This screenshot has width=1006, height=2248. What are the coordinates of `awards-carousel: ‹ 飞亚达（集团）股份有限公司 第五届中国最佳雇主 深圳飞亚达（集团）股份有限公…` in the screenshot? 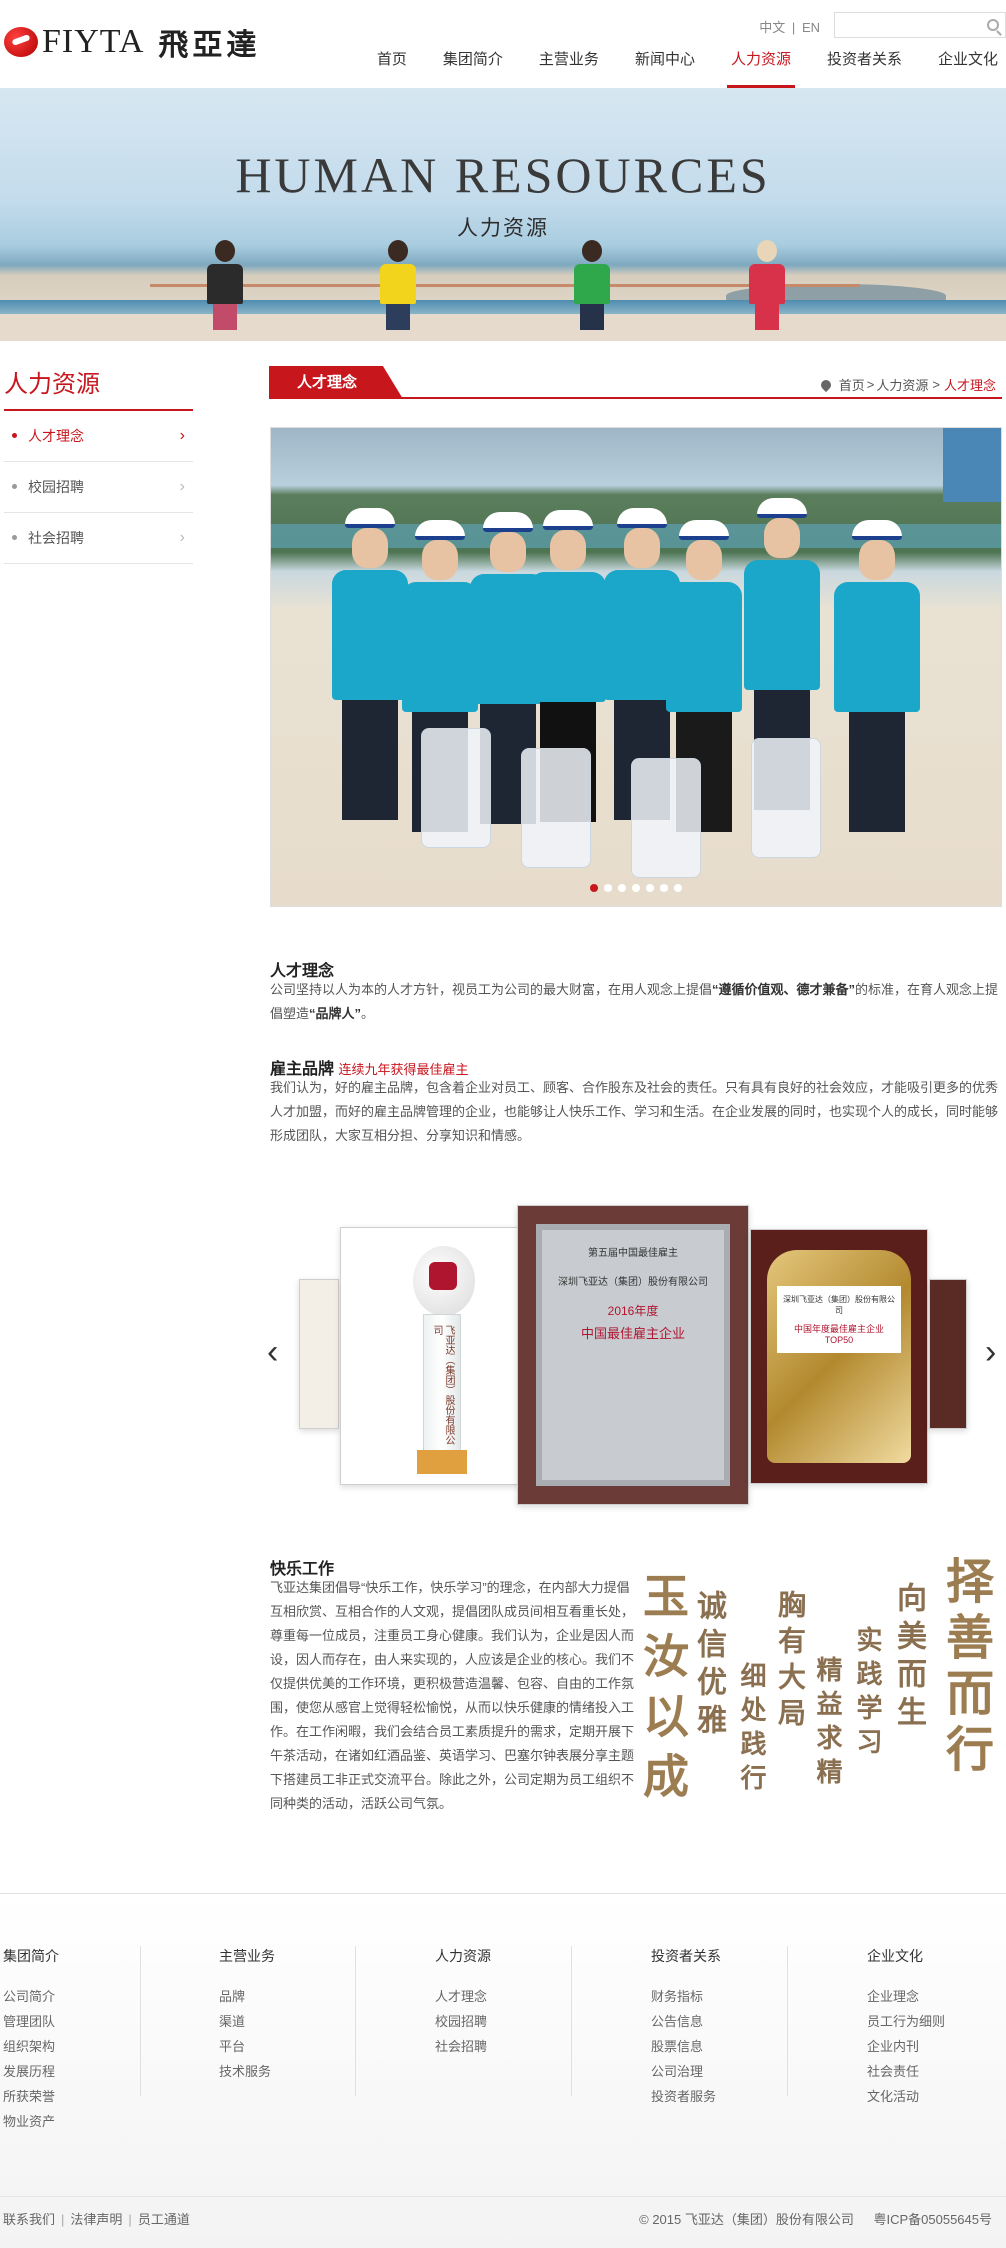 It's located at (634, 1355).